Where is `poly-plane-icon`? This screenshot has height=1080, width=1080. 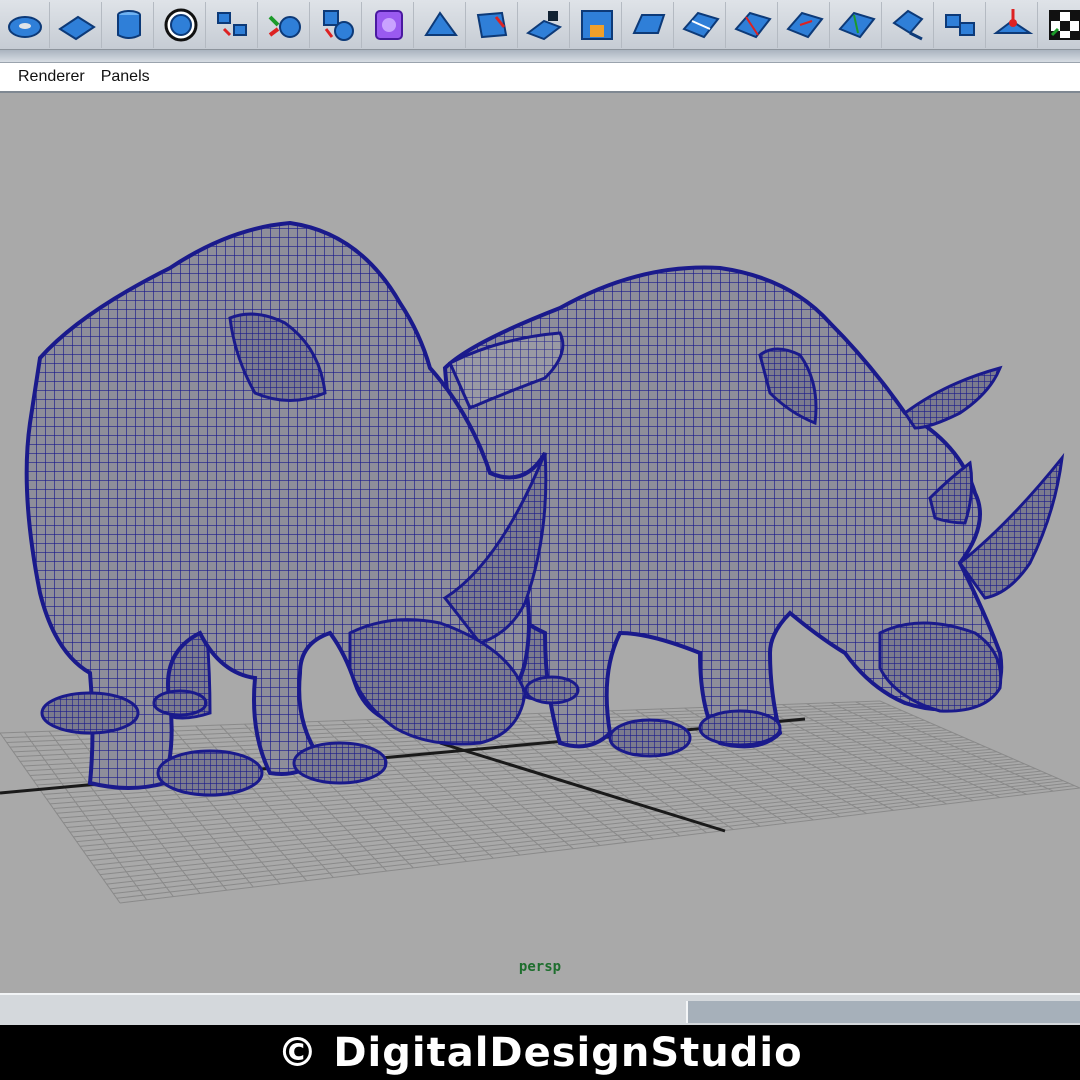
poly-plane-icon is located at coordinates (77, 24).